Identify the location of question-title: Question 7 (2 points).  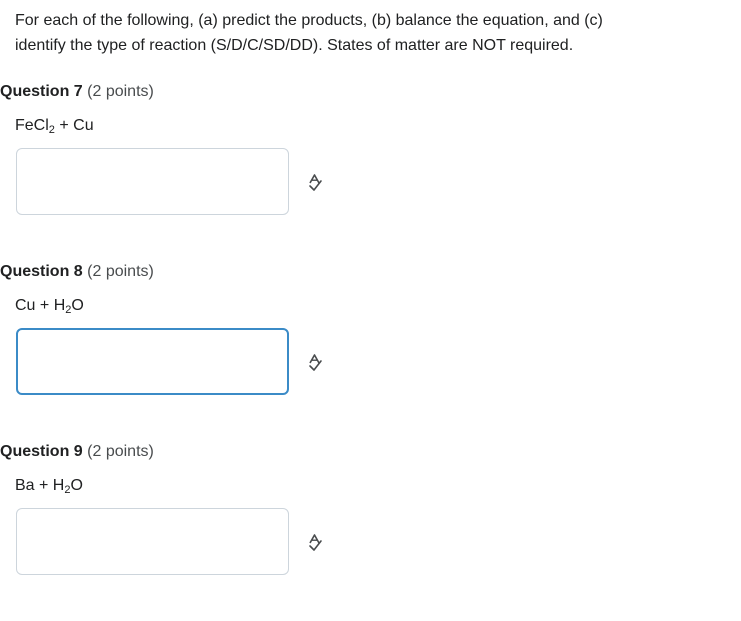
(77, 92).